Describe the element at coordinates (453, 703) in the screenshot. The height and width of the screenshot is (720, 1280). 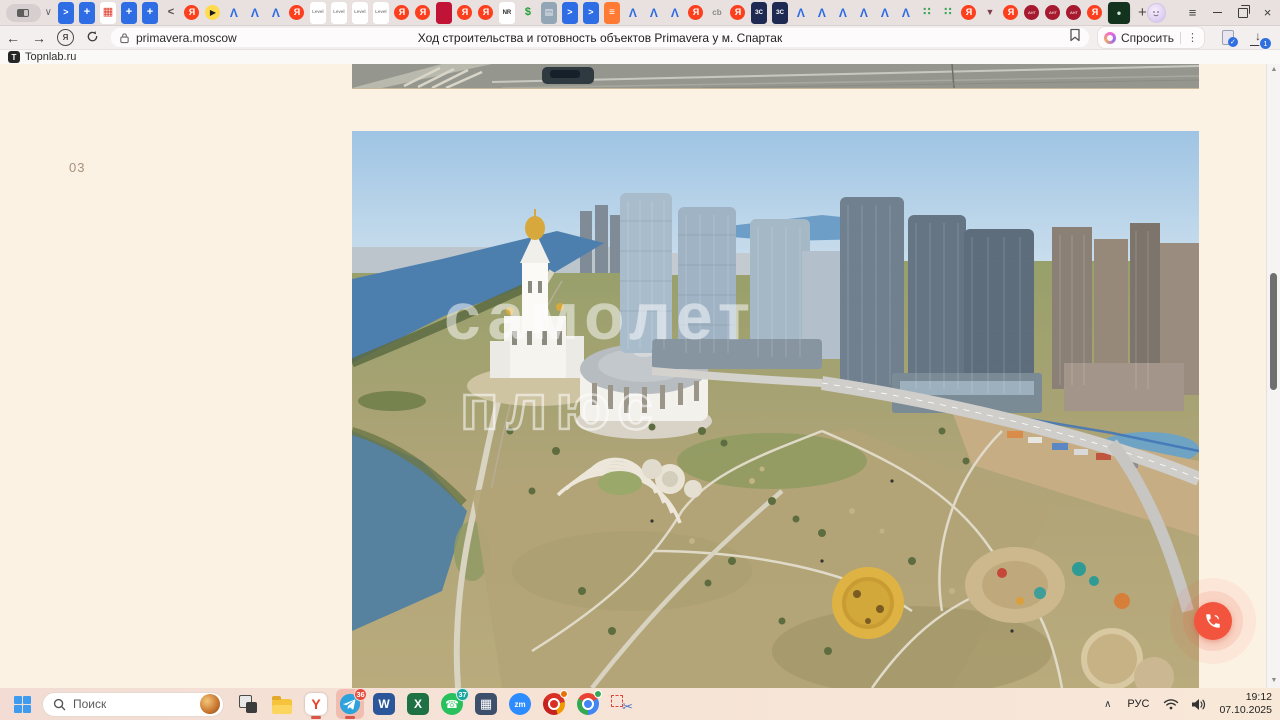
I see `taskbar-whatsapp: ☎ 37` at that location.